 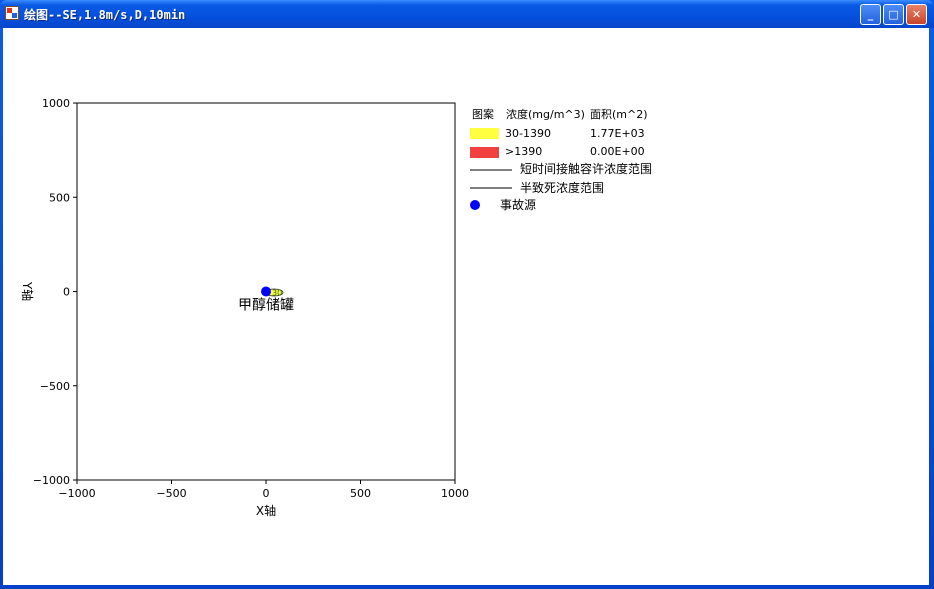 I want to click on source-label: 甲醇储罐, so click(x=266, y=305).